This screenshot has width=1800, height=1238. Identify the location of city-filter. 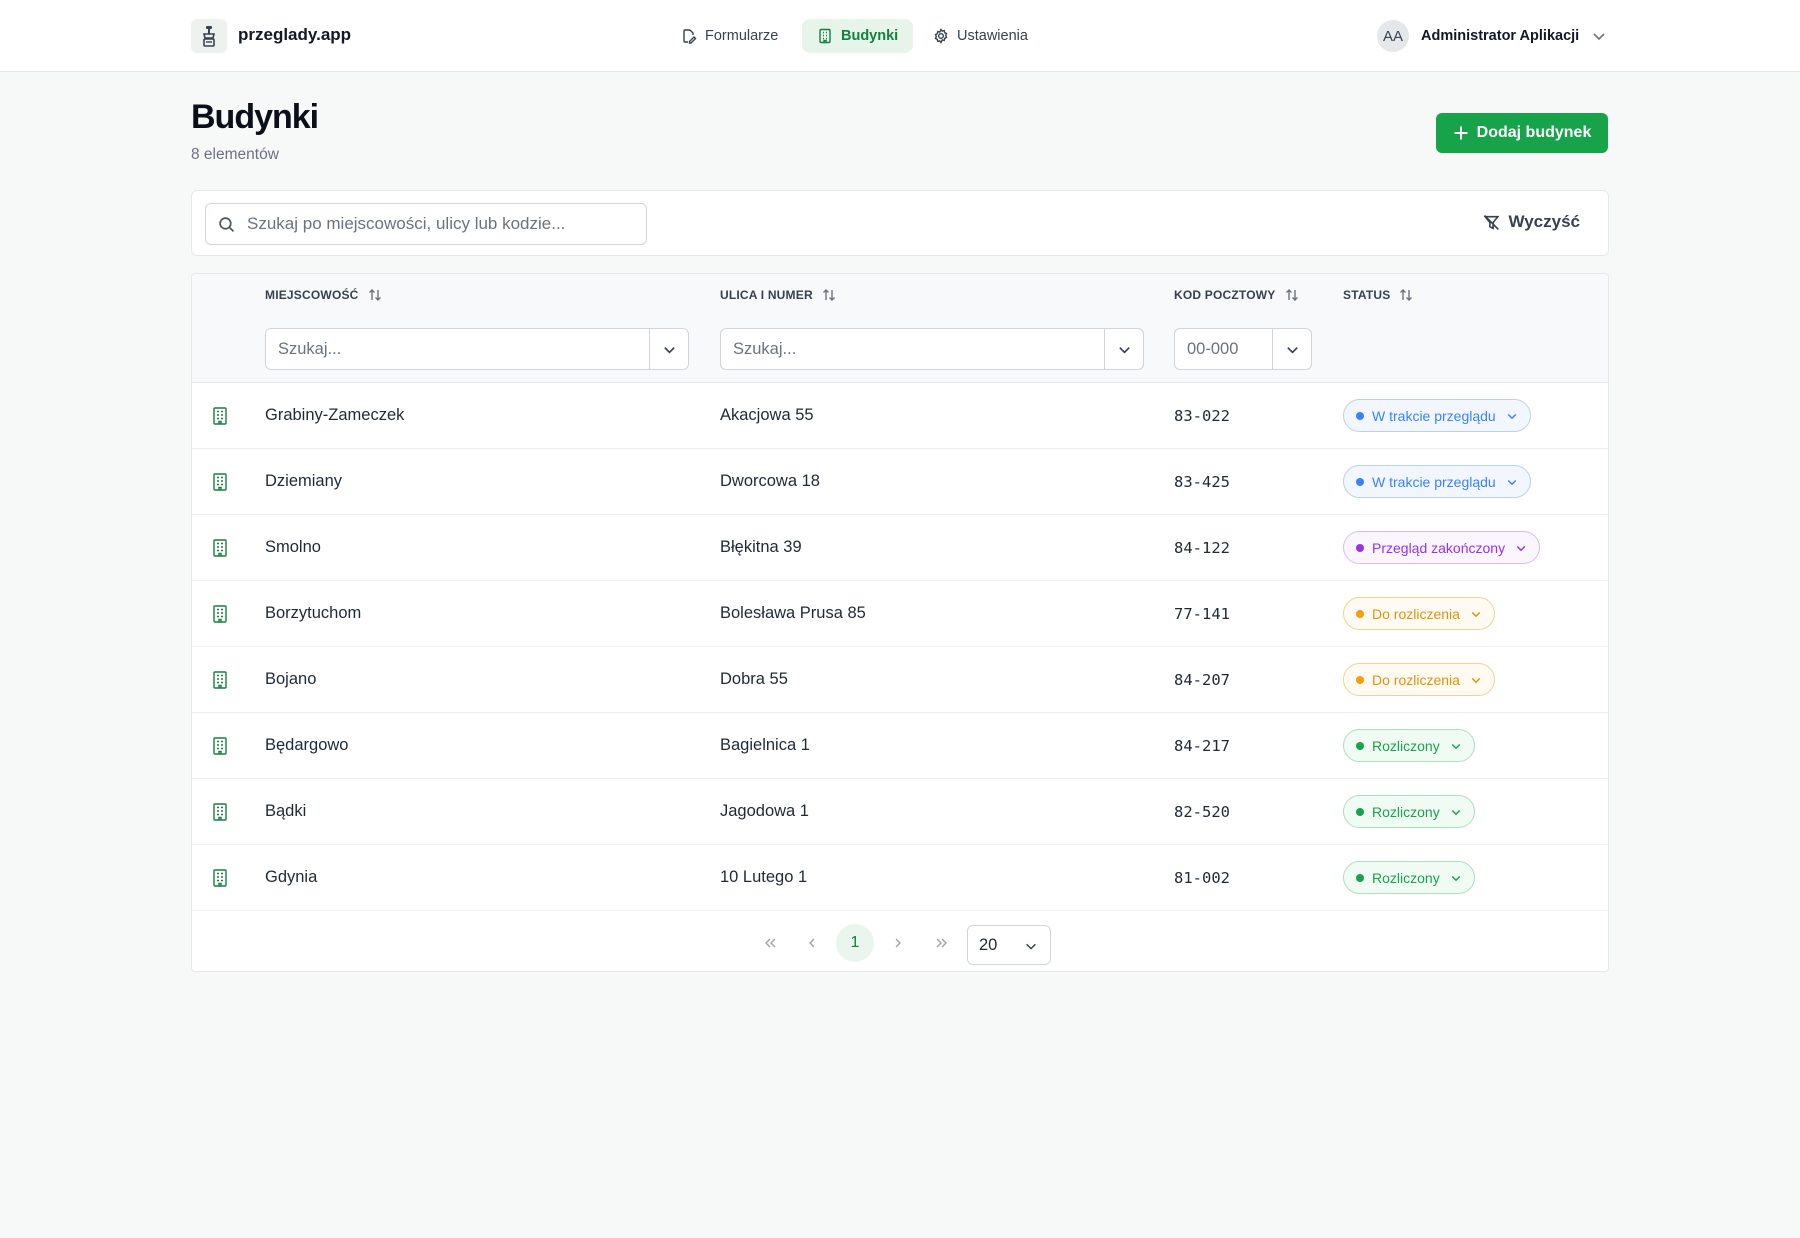
(477, 349).